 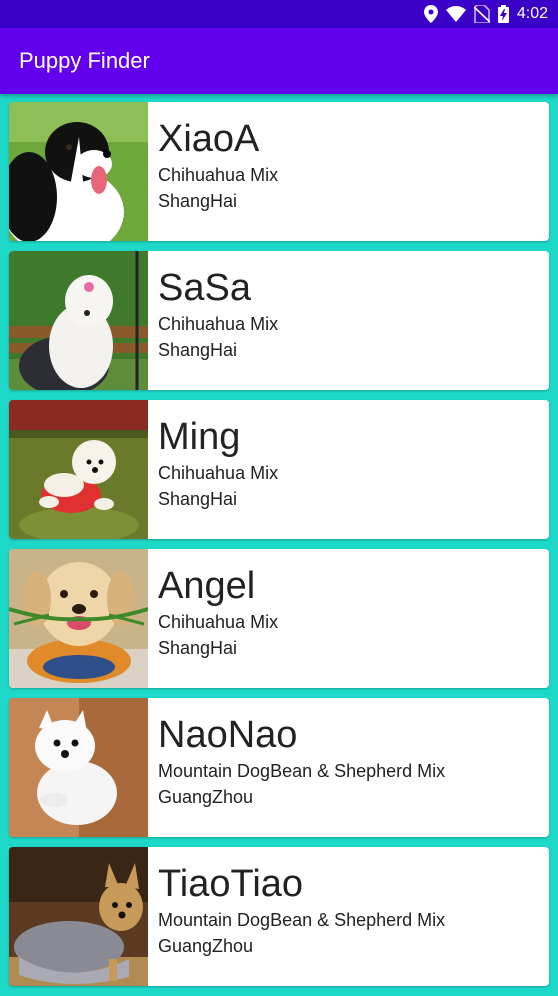 What do you see at coordinates (78, 320) in the screenshot?
I see `sheepdog-photo` at bounding box center [78, 320].